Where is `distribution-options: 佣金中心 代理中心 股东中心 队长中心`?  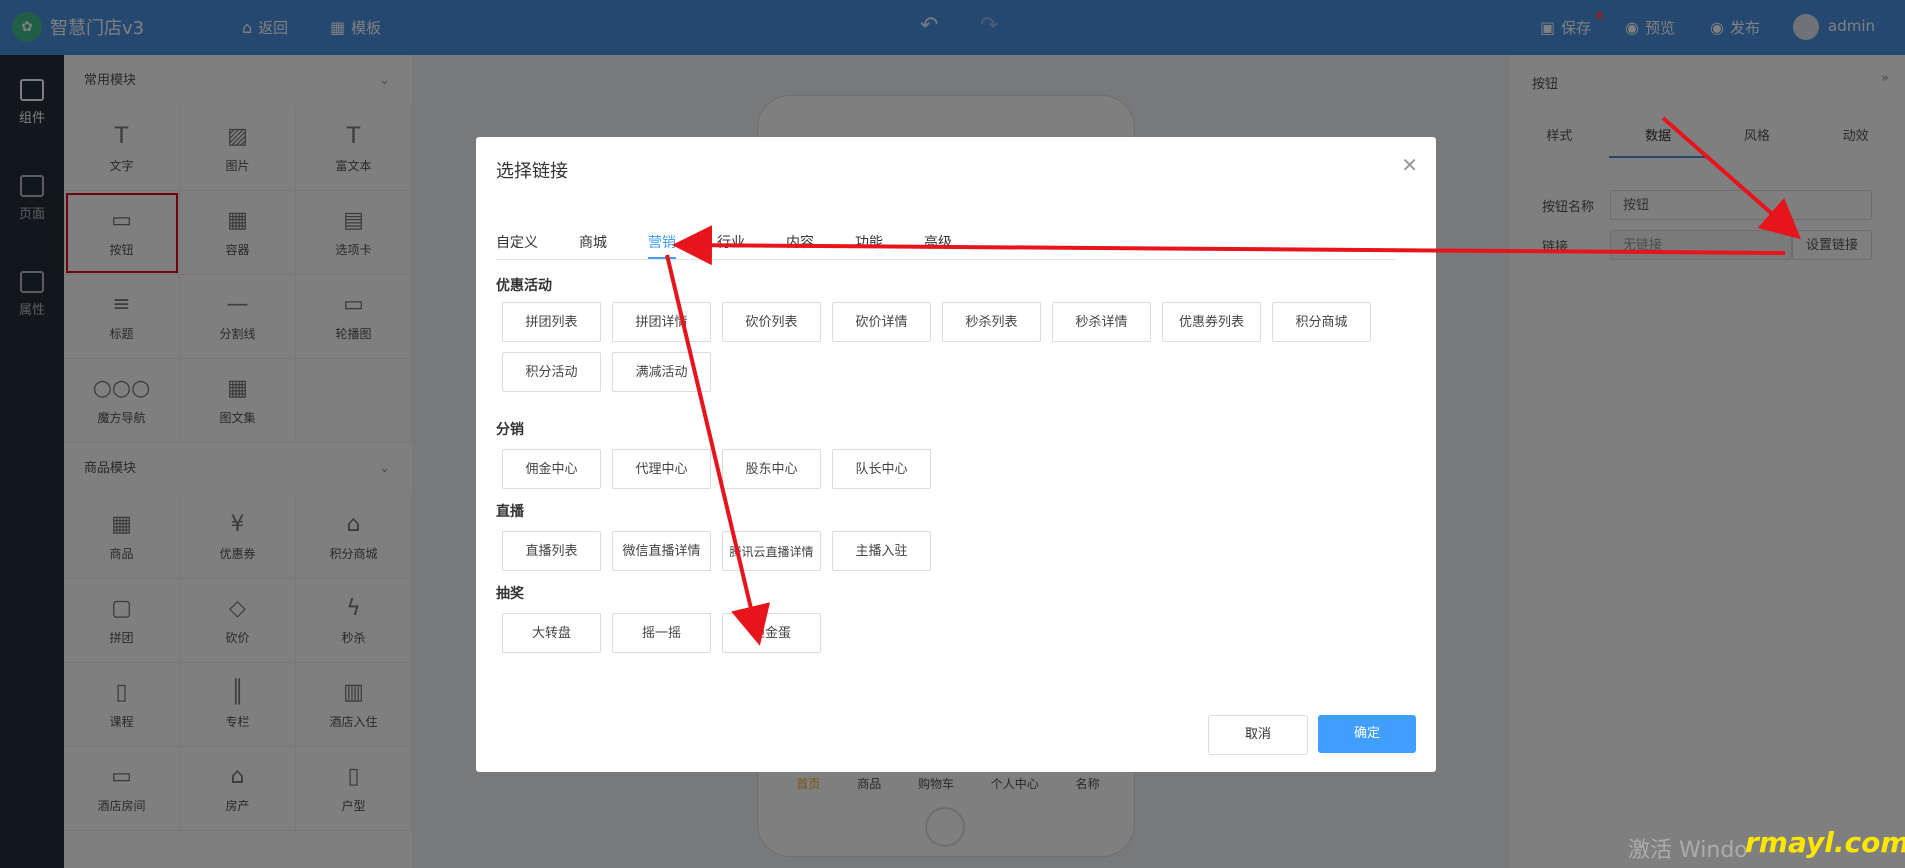 distribution-options: 佣金中心 代理中心 股东中心 队长中心 is located at coordinates (952, 469).